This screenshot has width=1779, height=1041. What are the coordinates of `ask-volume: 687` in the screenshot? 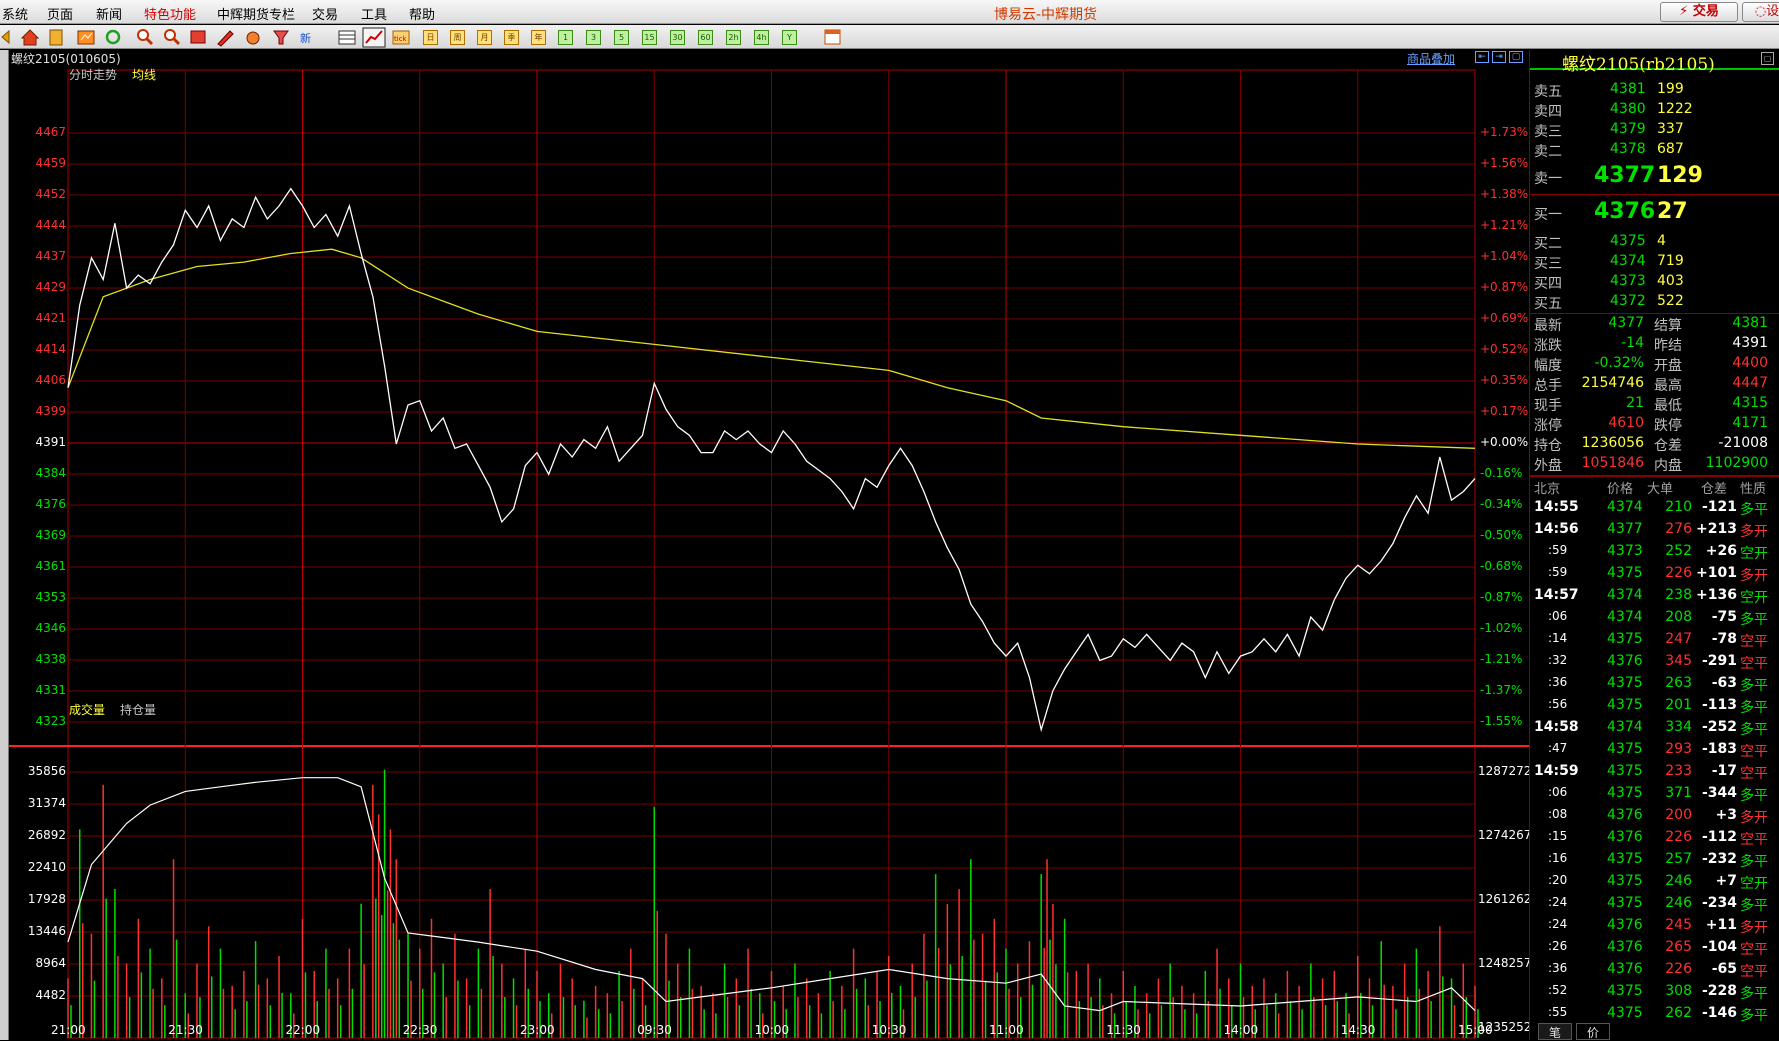 It's located at (1670, 149).